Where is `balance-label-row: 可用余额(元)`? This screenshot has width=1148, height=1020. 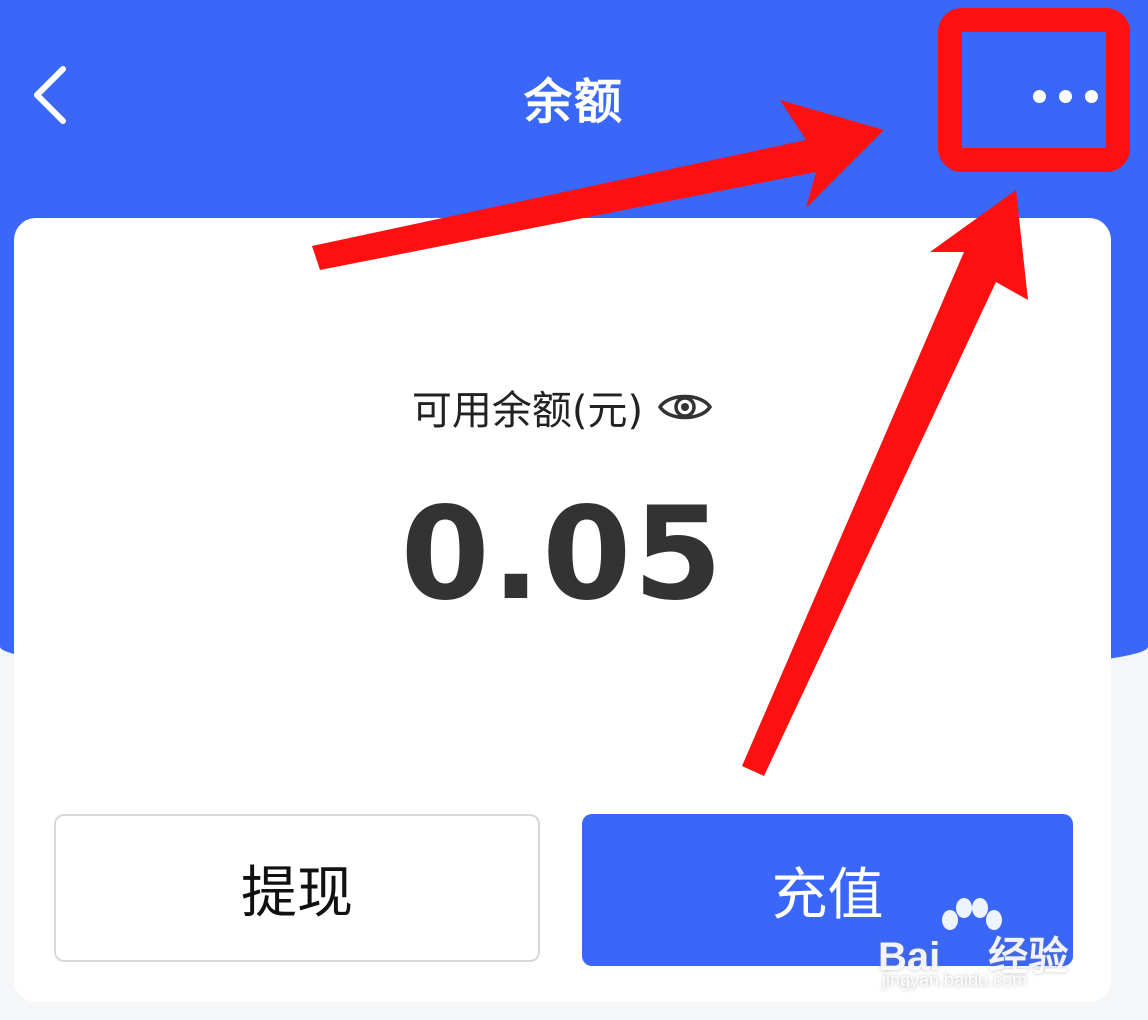 balance-label-row: 可用余额(元) is located at coordinates (562, 407).